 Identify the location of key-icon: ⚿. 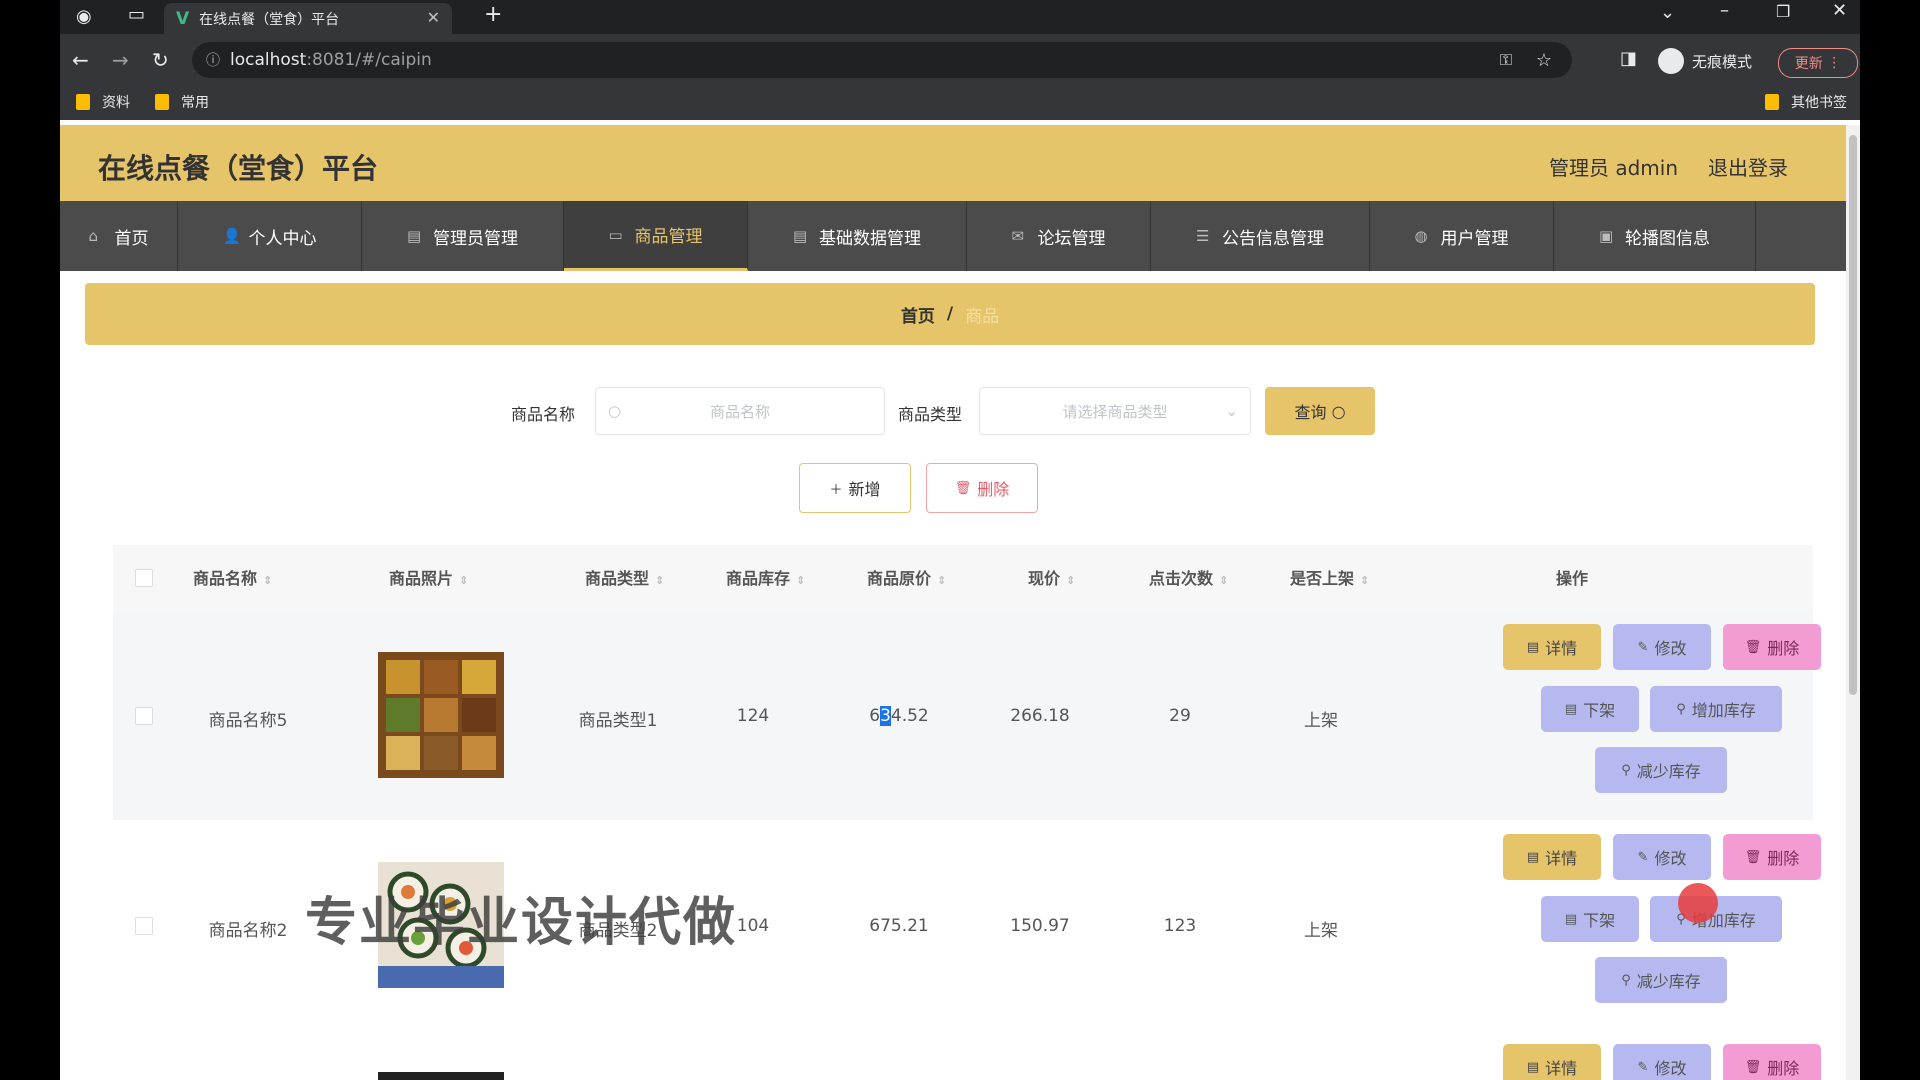
(1506, 60).